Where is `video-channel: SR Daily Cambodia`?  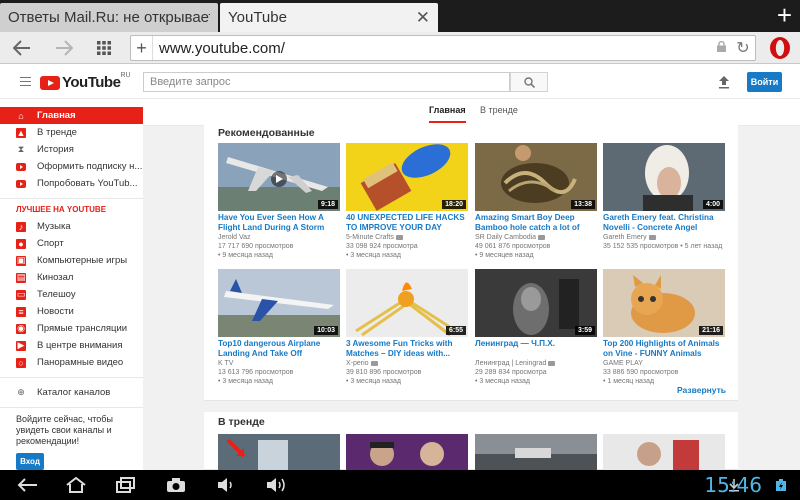
video-channel: SR Daily Cambodia is located at coordinates (536, 237).